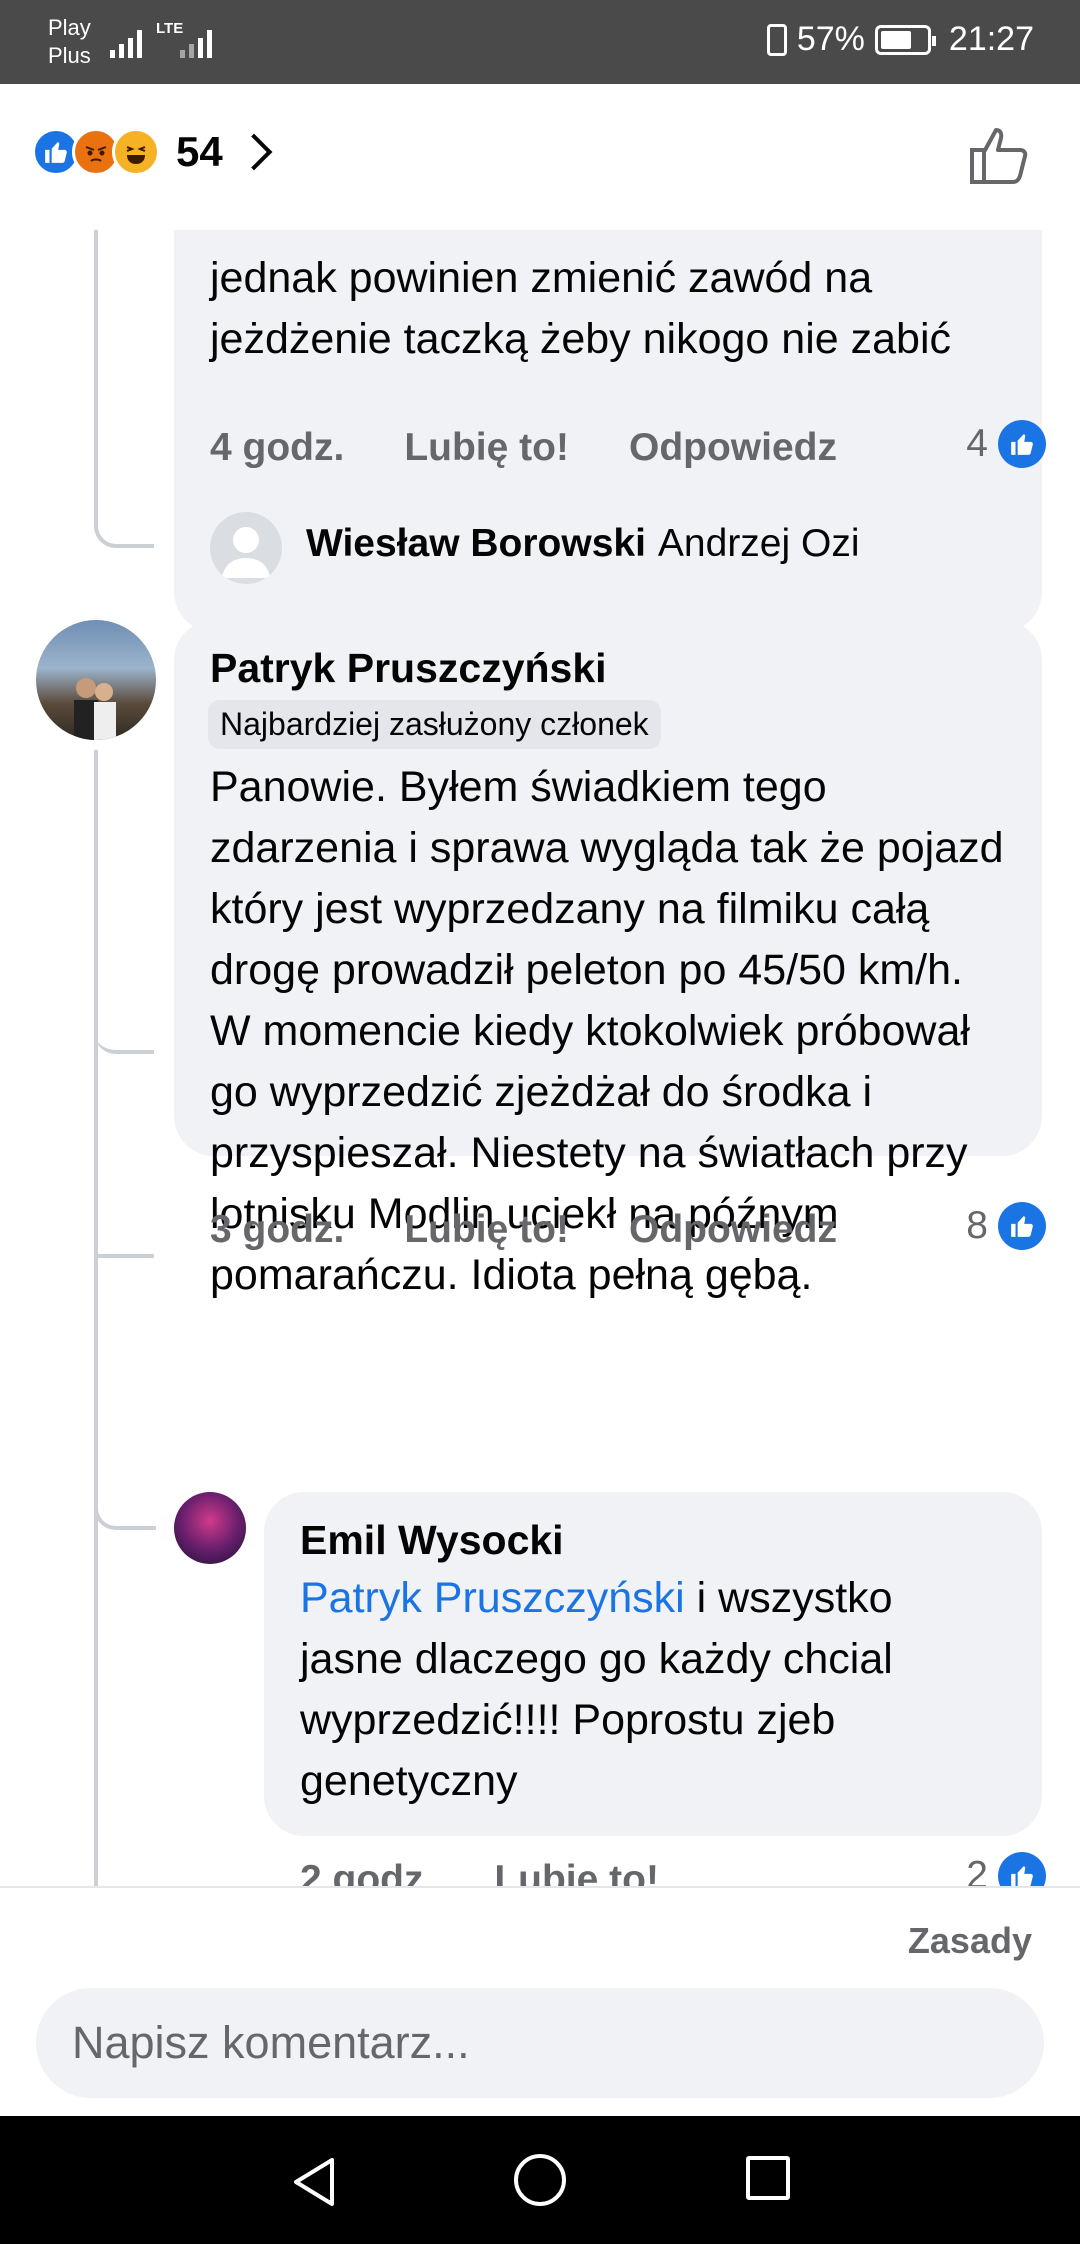  What do you see at coordinates (314, 2182) in the screenshot?
I see `back-icon` at bounding box center [314, 2182].